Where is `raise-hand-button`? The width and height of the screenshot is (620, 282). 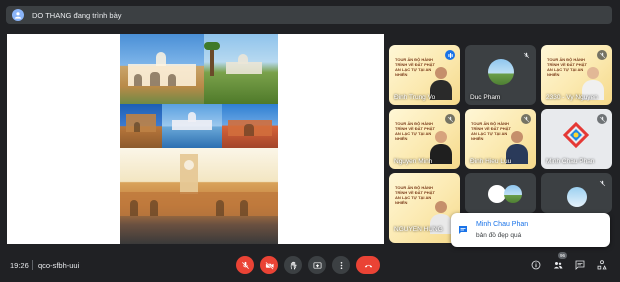 raise-hand-button is located at coordinates (293, 265).